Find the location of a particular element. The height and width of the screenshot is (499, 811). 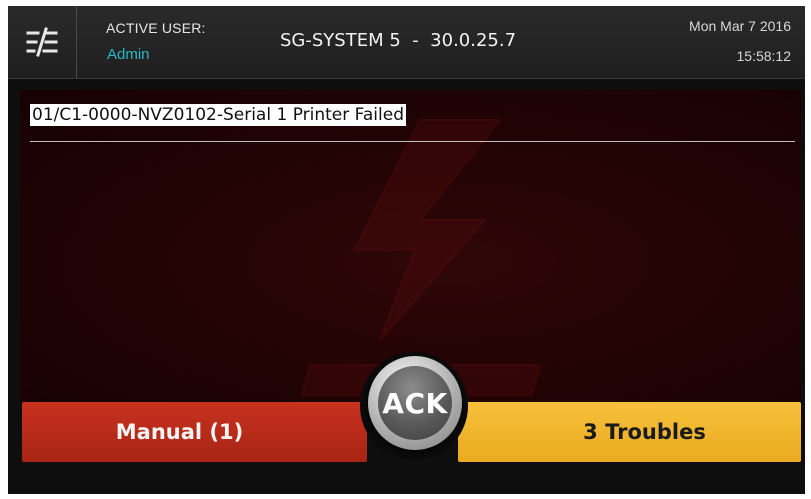

current-date: Mon Mar 7 2016 is located at coordinates (740, 26).